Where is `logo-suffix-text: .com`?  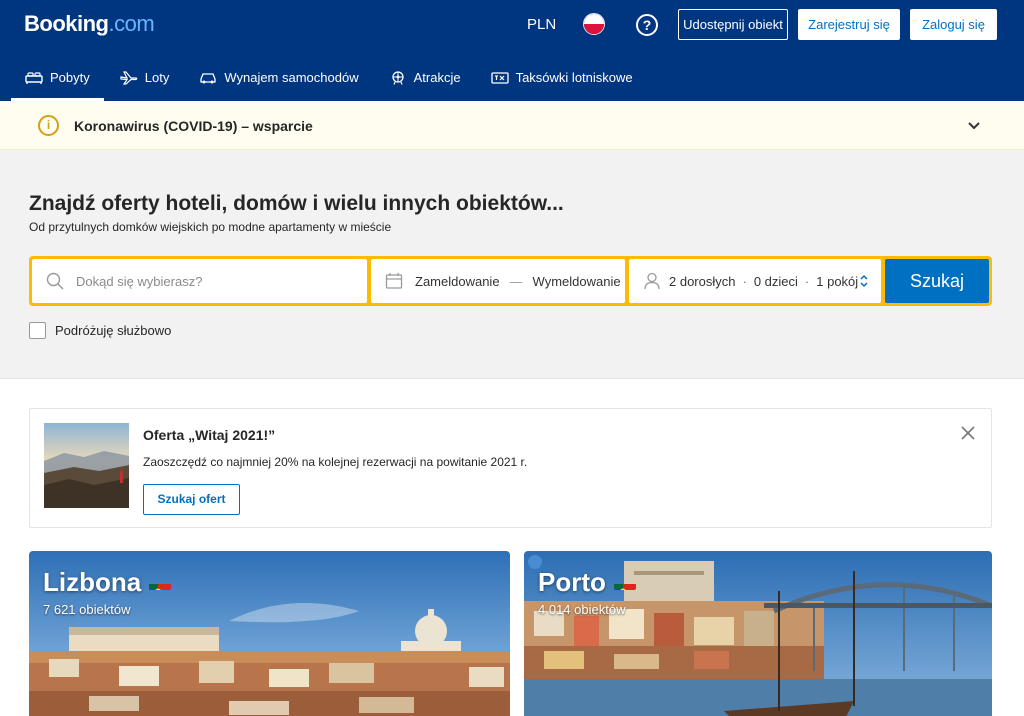 logo-suffix-text: .com is located at coordinates (131, 23).